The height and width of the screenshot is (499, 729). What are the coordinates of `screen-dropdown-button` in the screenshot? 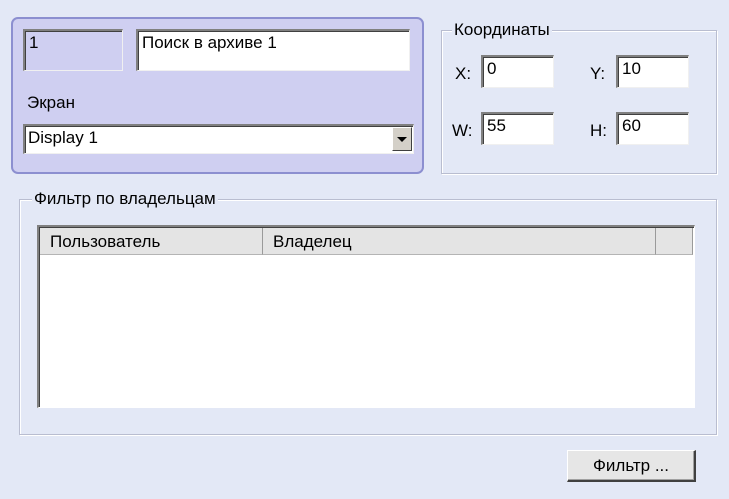 It's located at (402, 139).